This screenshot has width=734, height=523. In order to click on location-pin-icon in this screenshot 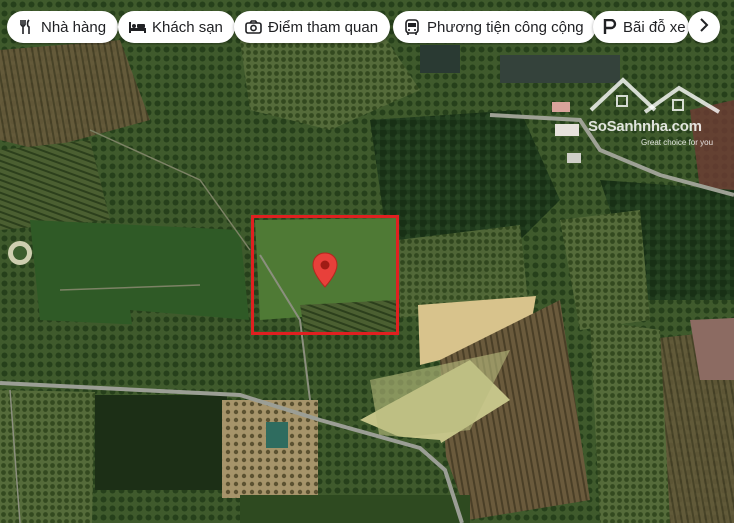, I will do `click(325, 270)`.